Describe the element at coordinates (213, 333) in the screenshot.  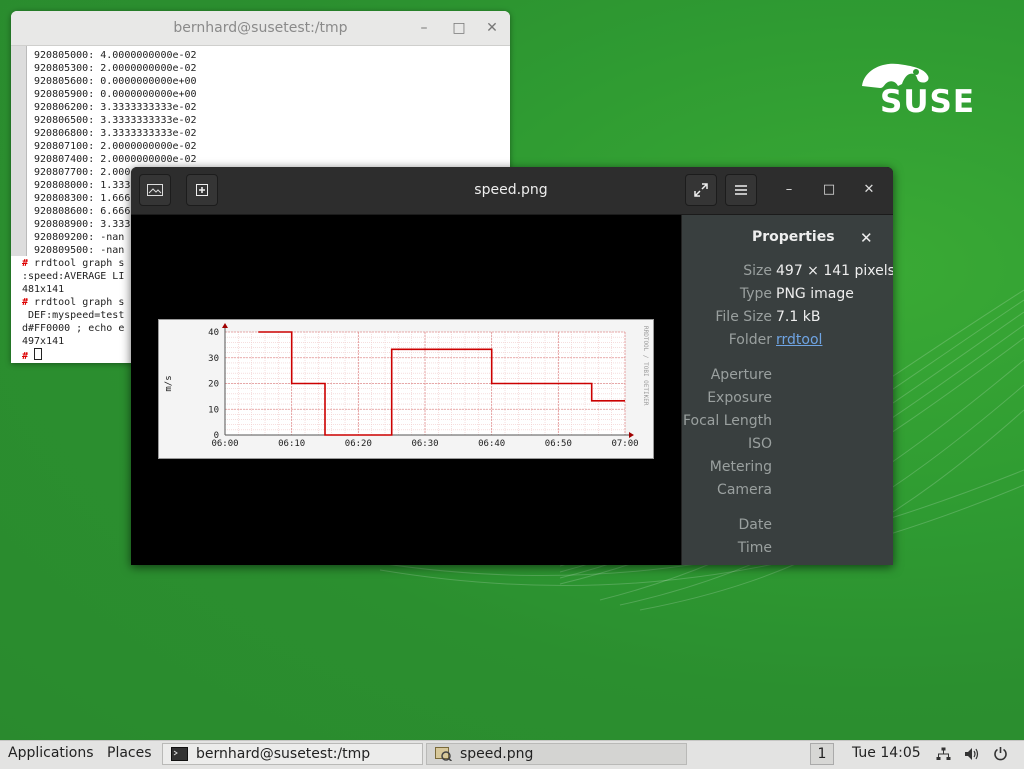
I see `y-tick-label: 40` at that location.